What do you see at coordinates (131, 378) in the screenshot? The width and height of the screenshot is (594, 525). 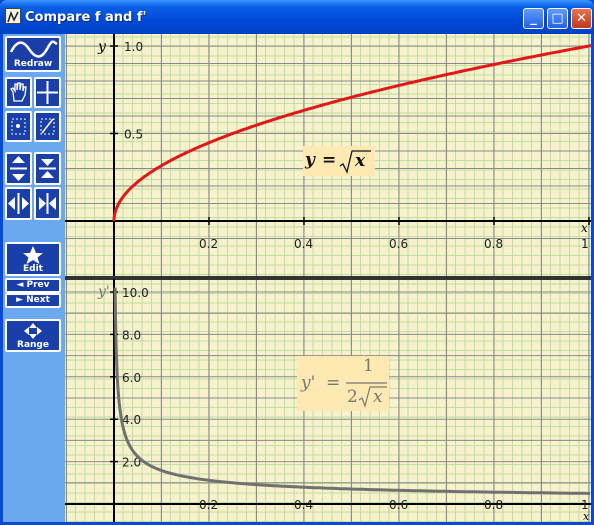 I see `bottom-y-tick-label: 6.0` at bounding box center [131, 378].